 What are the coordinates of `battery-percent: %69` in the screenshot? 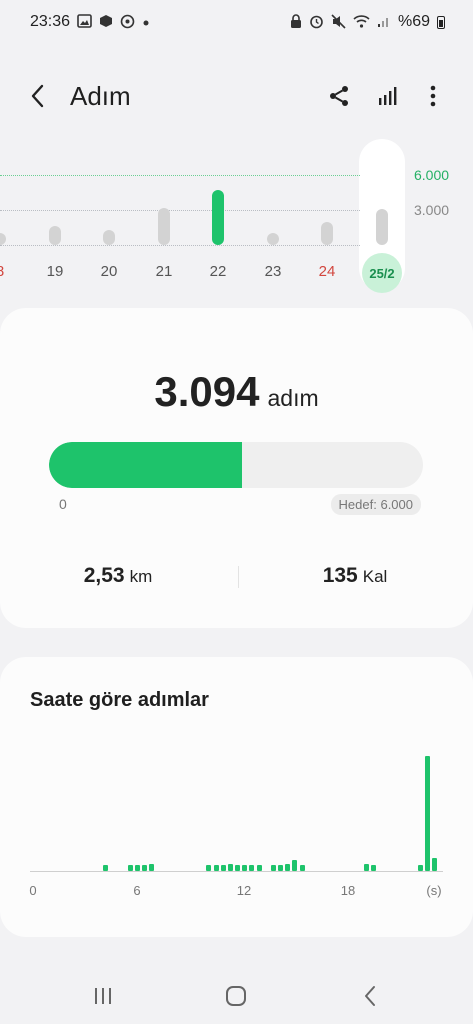 It's located at (413, 21).